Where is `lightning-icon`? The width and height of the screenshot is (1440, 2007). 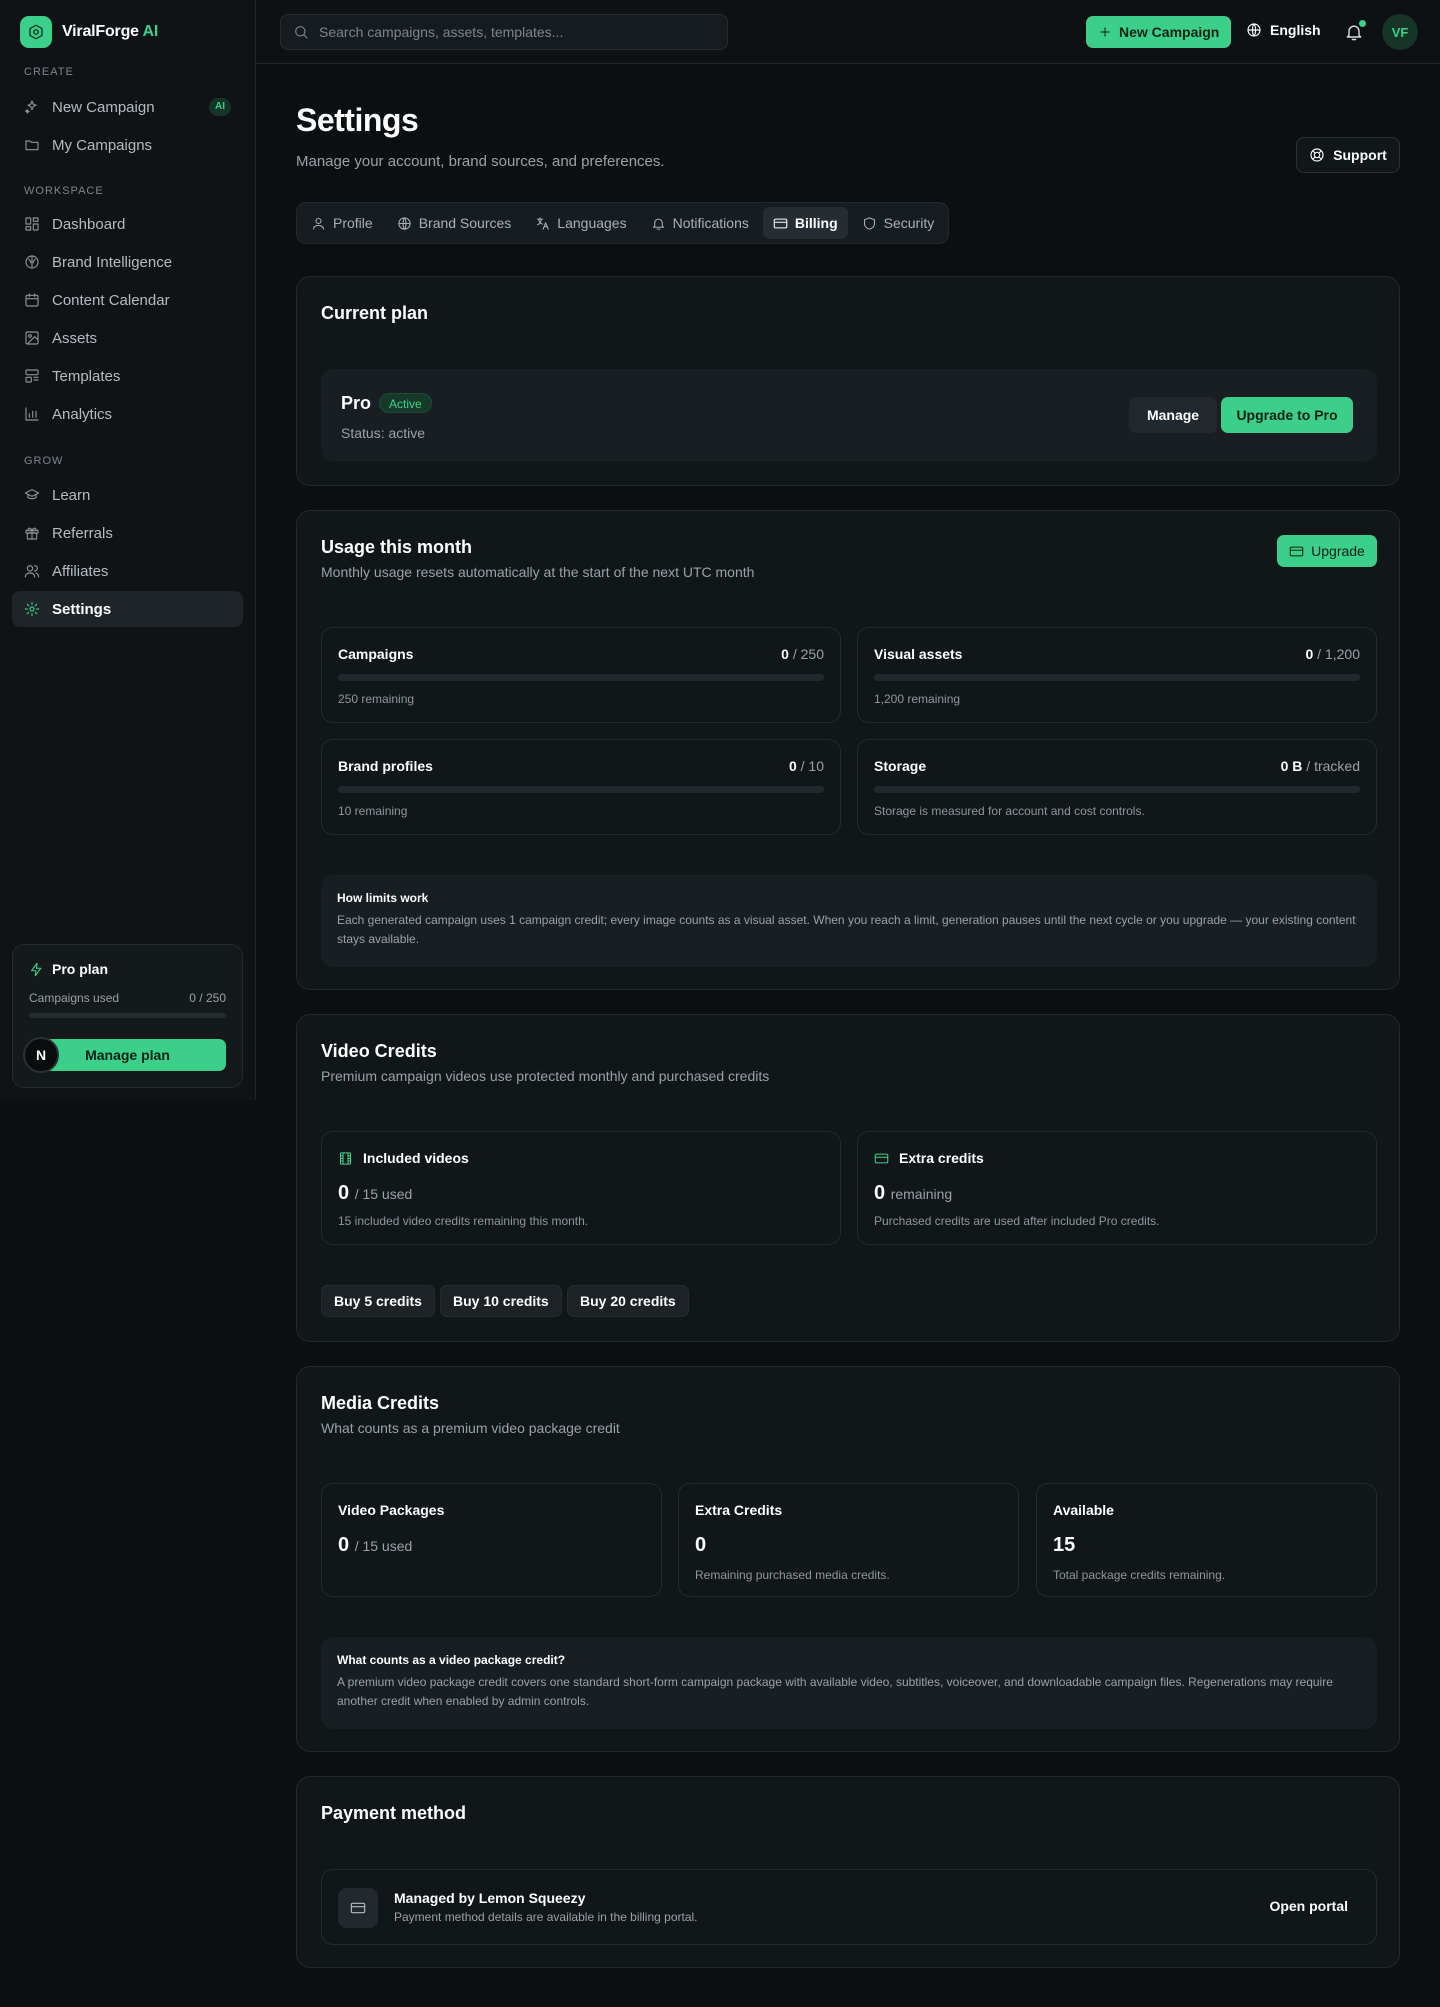
lightning-icon is located at coordinates (36, 969).